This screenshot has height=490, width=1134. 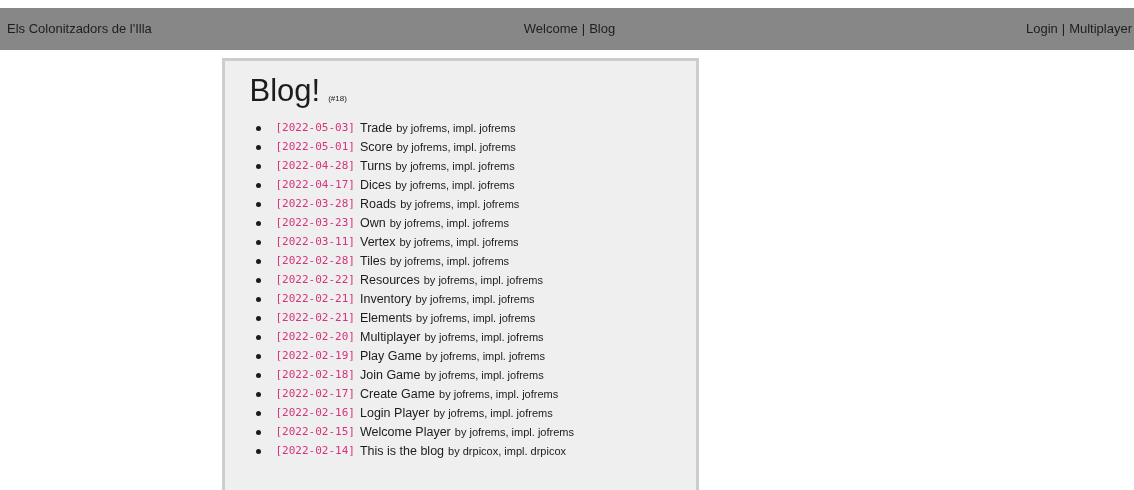 I want to click on nav-link: Blog, so click(x=602, y=29).